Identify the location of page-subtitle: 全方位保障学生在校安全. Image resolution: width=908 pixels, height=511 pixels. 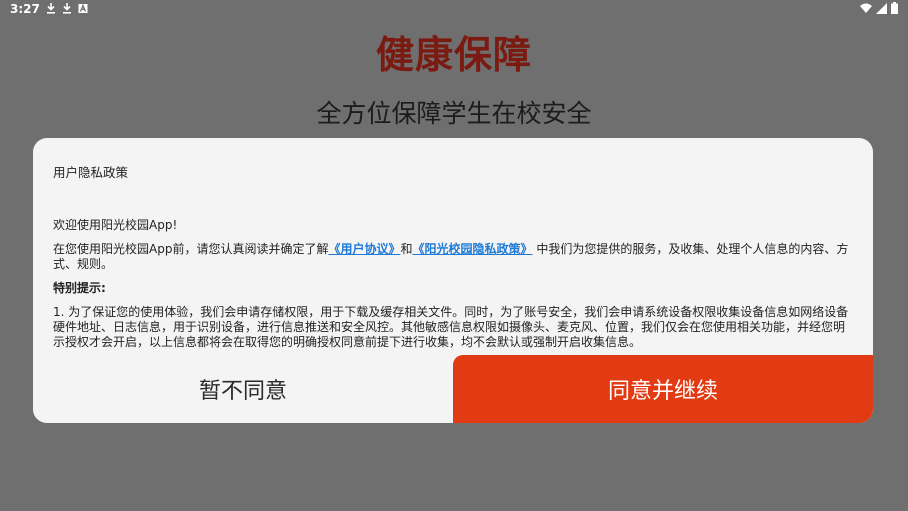
(454, 113).